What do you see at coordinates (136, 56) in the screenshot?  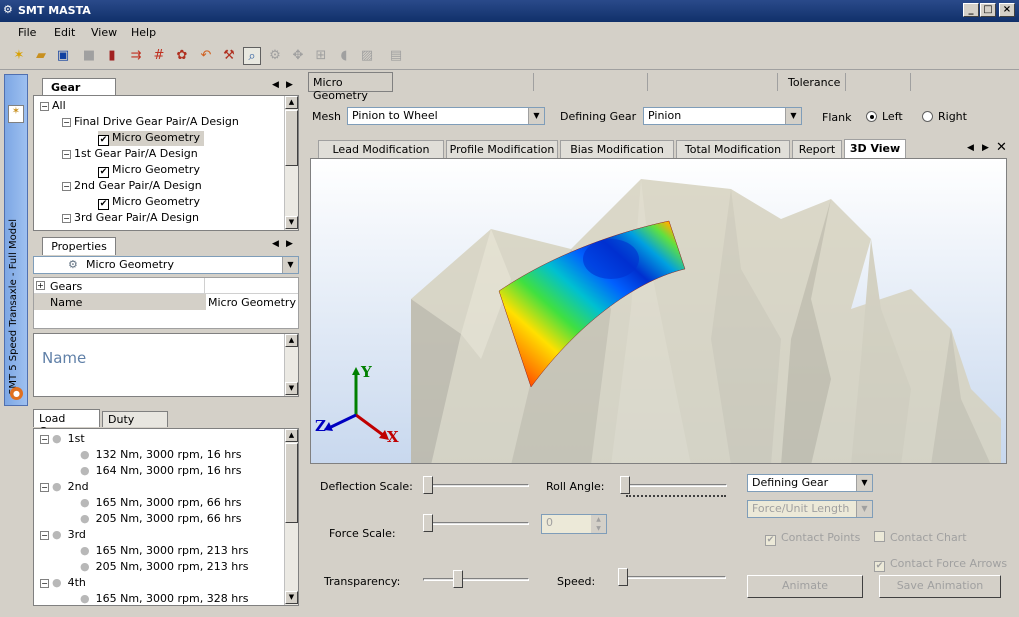 I see `system-icon: ⇉` at bounding box center [136, 56].